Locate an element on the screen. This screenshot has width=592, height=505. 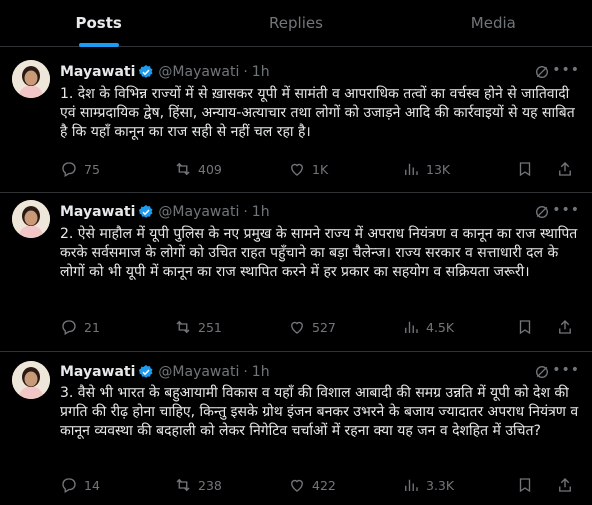
reply-button: 21 is located at coordinates (100, 327).